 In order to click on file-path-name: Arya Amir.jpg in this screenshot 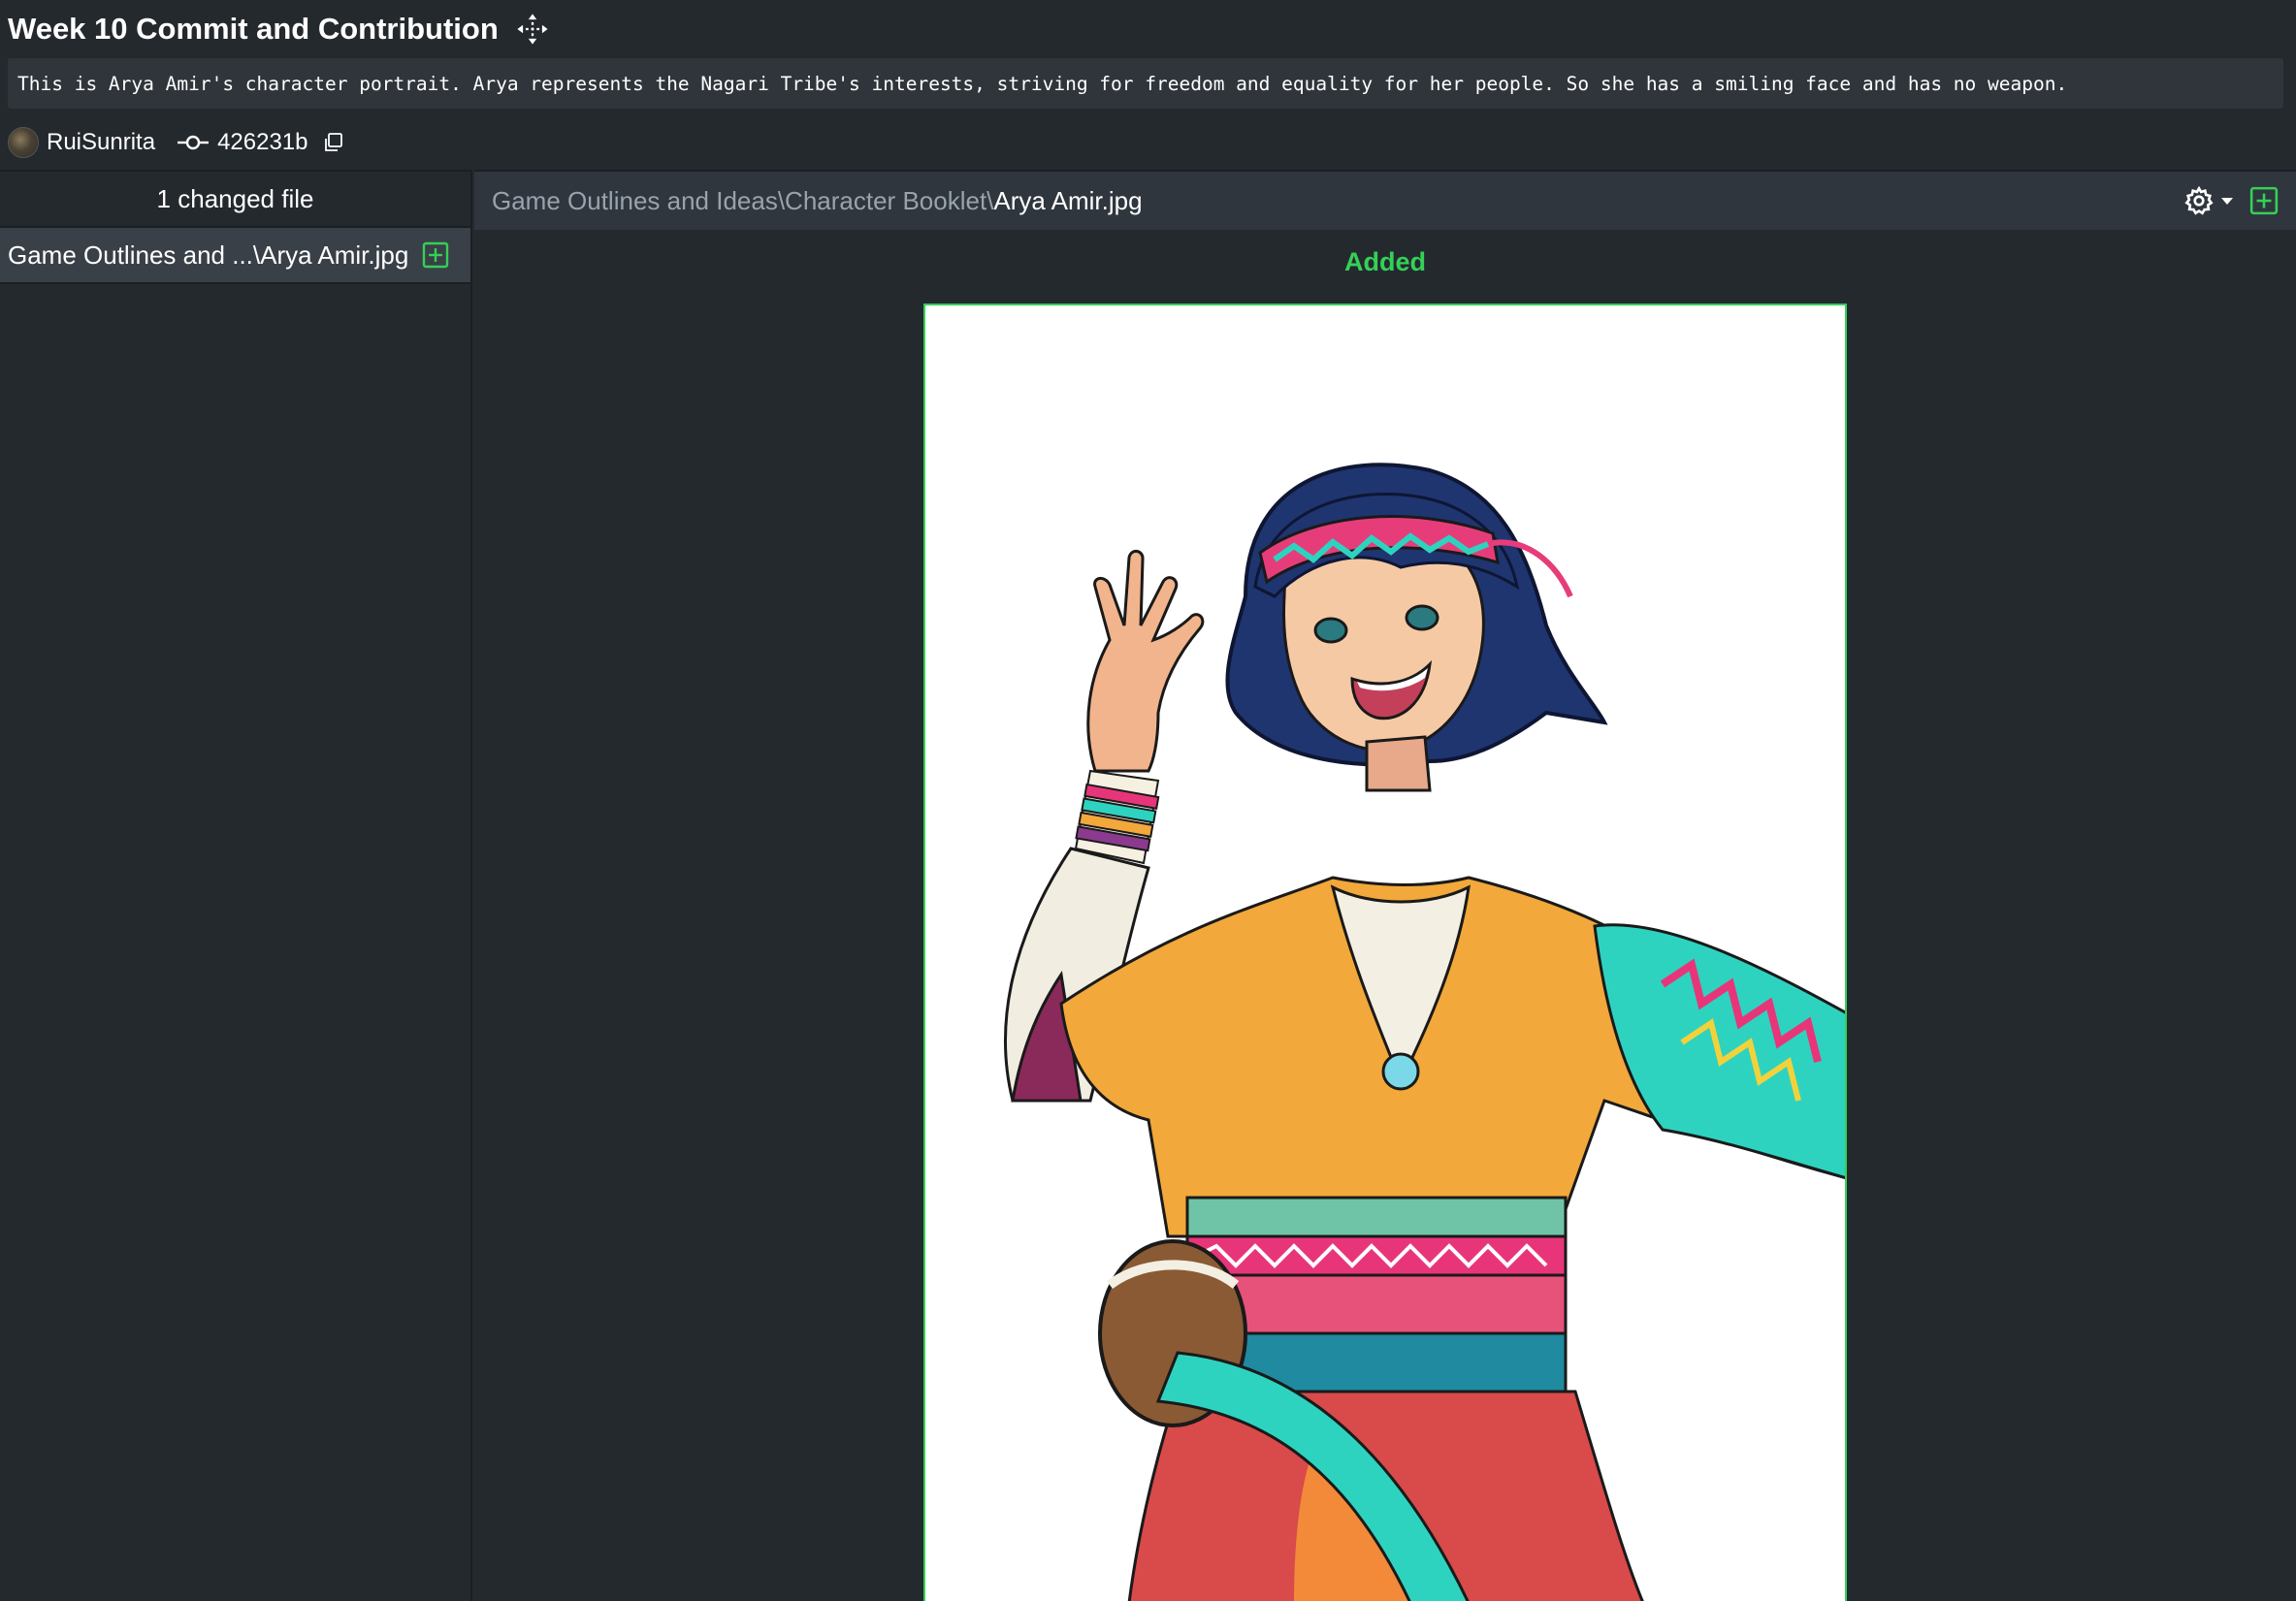, I will do `click(1068, 200)`.